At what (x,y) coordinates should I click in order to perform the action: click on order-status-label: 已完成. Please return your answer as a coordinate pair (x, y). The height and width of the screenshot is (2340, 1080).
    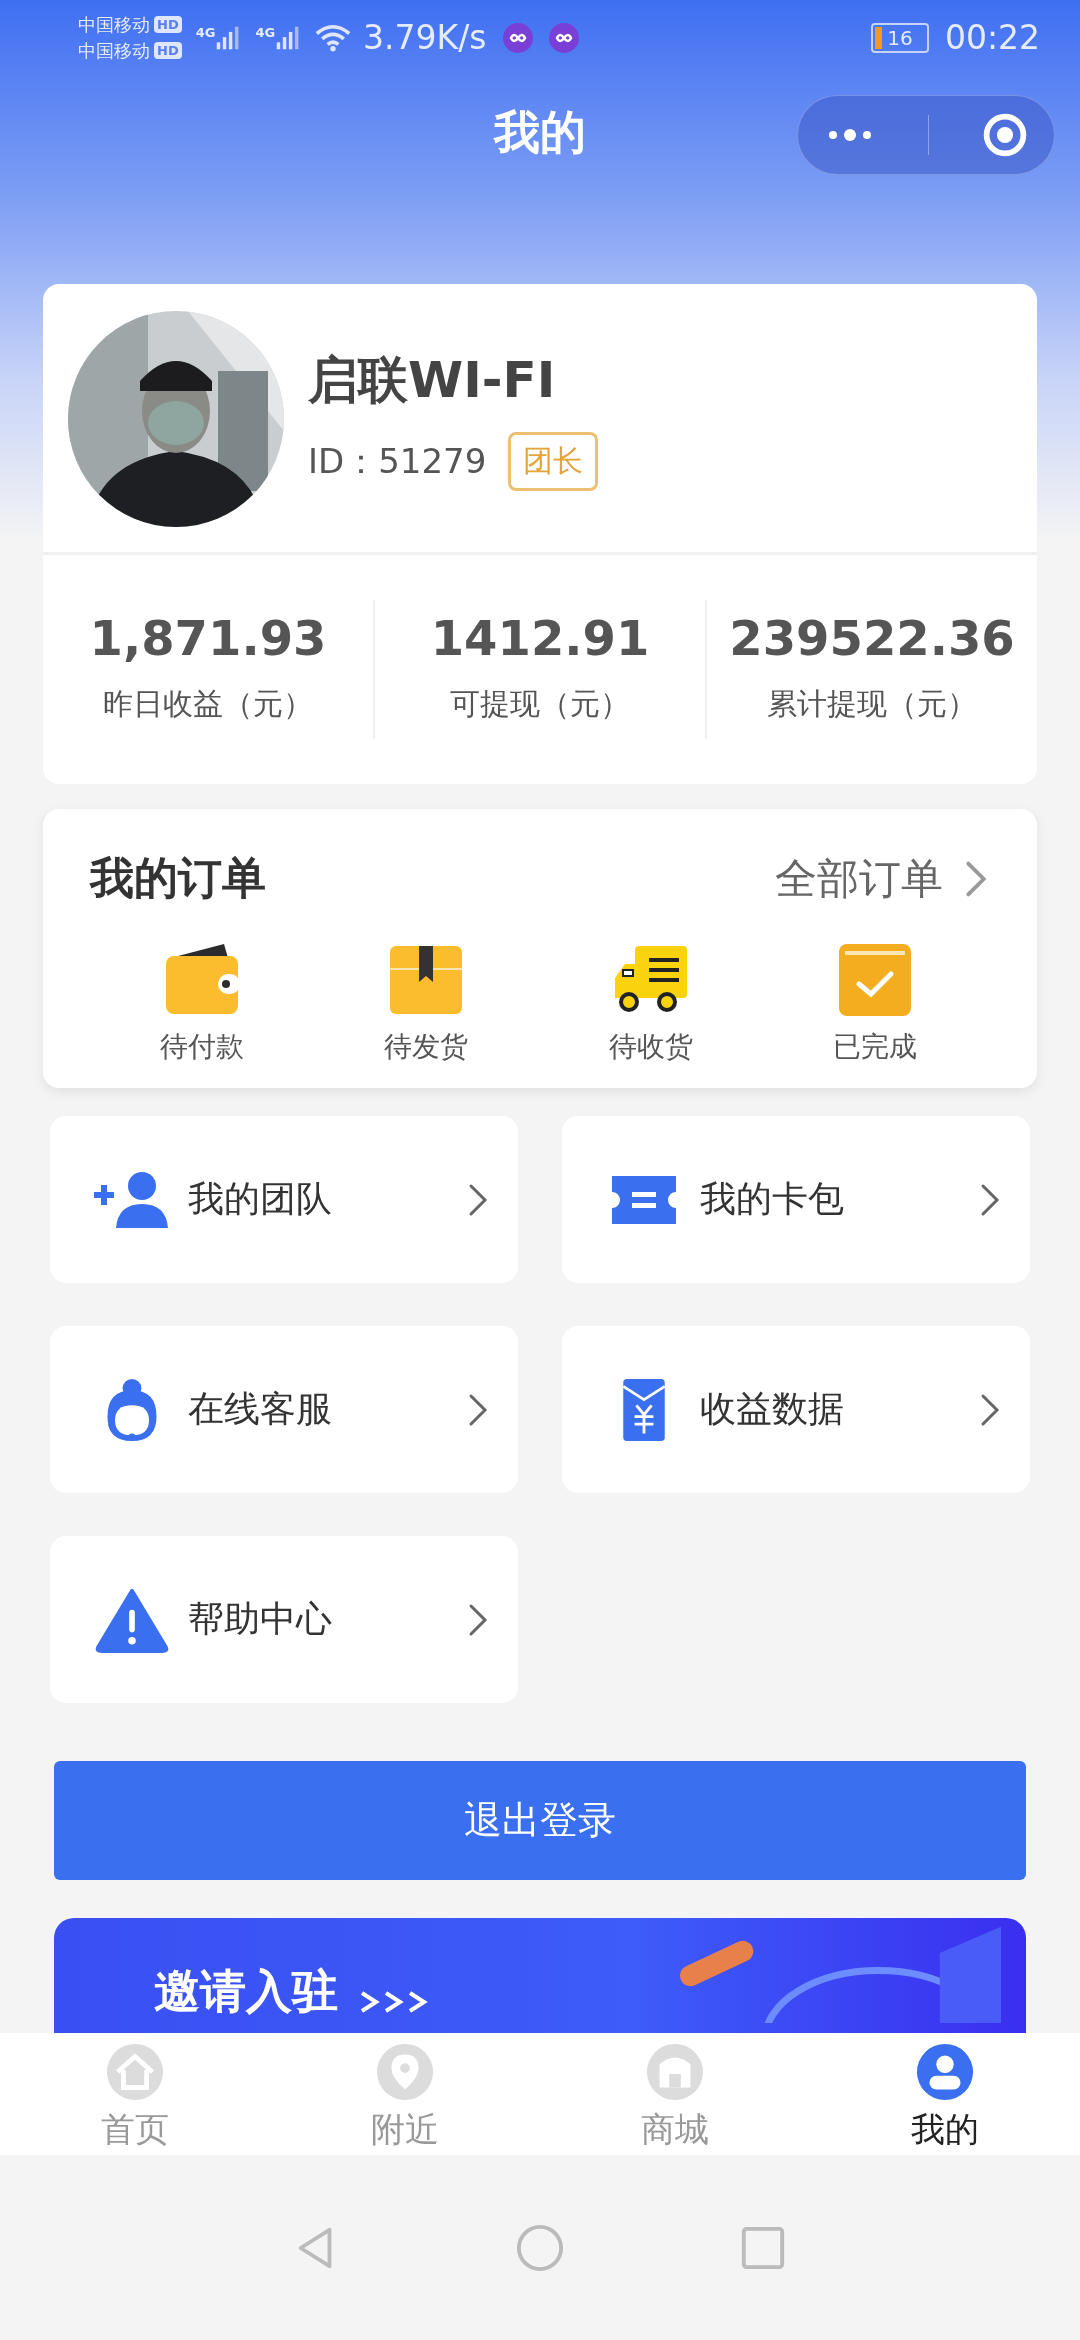
    Looking at the image, I should click on (874, 1047).